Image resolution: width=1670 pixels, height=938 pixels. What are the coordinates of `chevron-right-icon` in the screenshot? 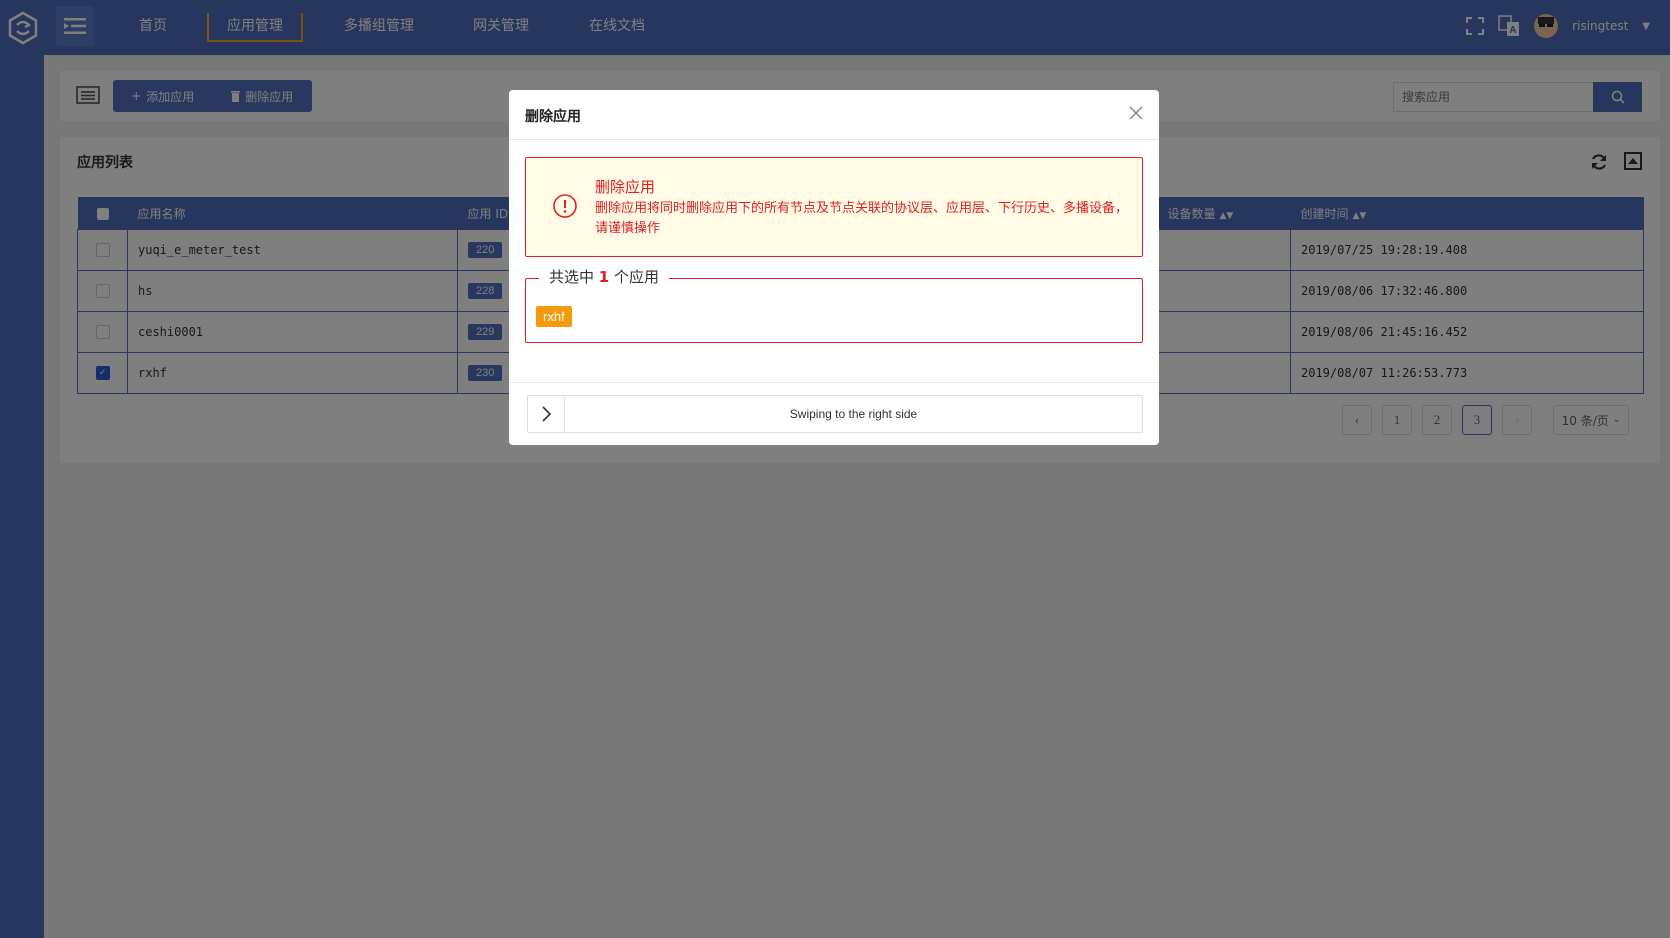 It's located at (547, 414).